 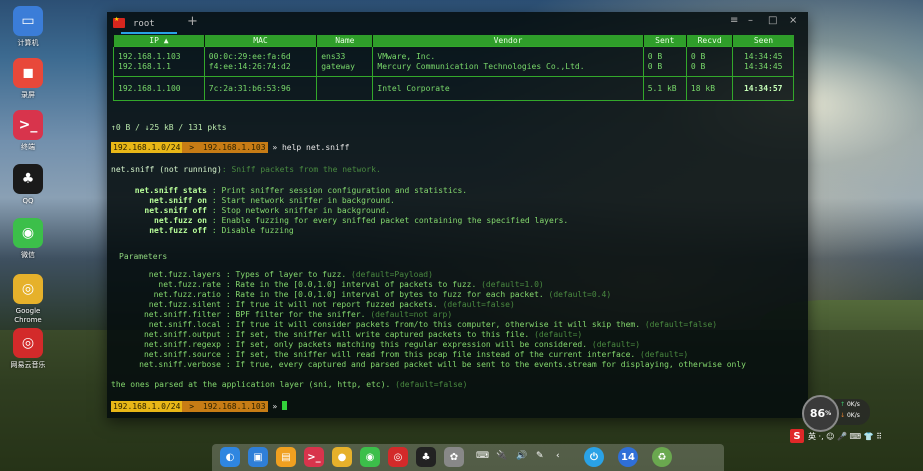 I want to click on desktop-icons: ▭ 计算机 ◼ 录屏 >_ 终端 ♣ QQ ◉ 微信 ◎ Google Chrome ◎ 网易云音乐, so click(x=28, y=235).